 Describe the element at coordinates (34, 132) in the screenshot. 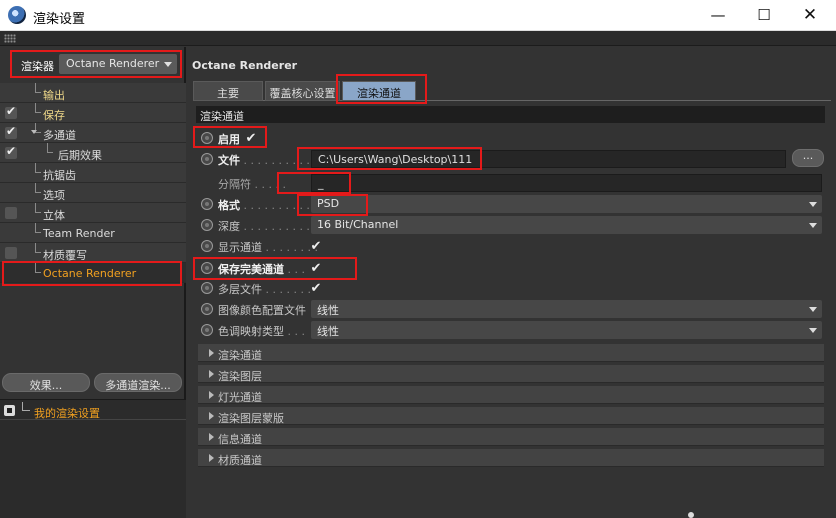

I see `expand-arrow-icon` at that location.